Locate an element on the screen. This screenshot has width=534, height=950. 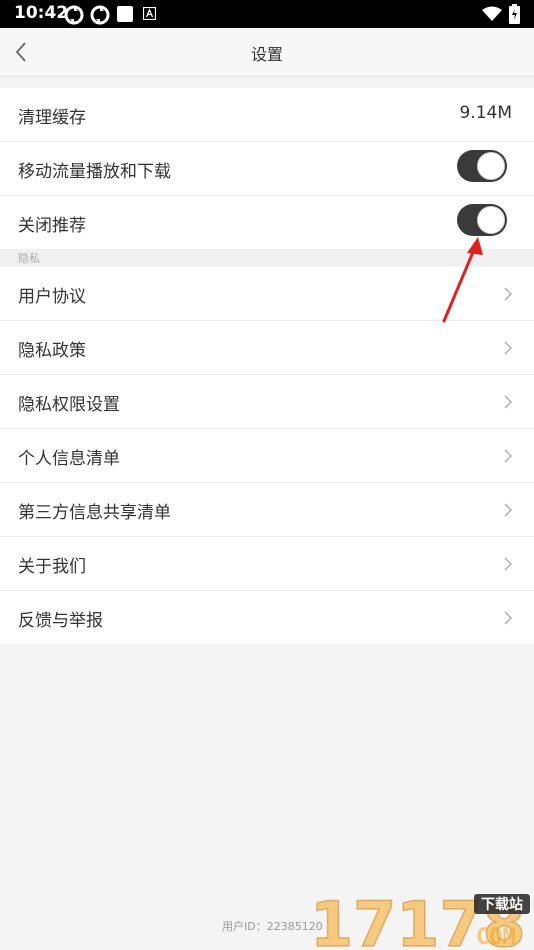
mobile-data-toggle is located at coordinates (482, 166).